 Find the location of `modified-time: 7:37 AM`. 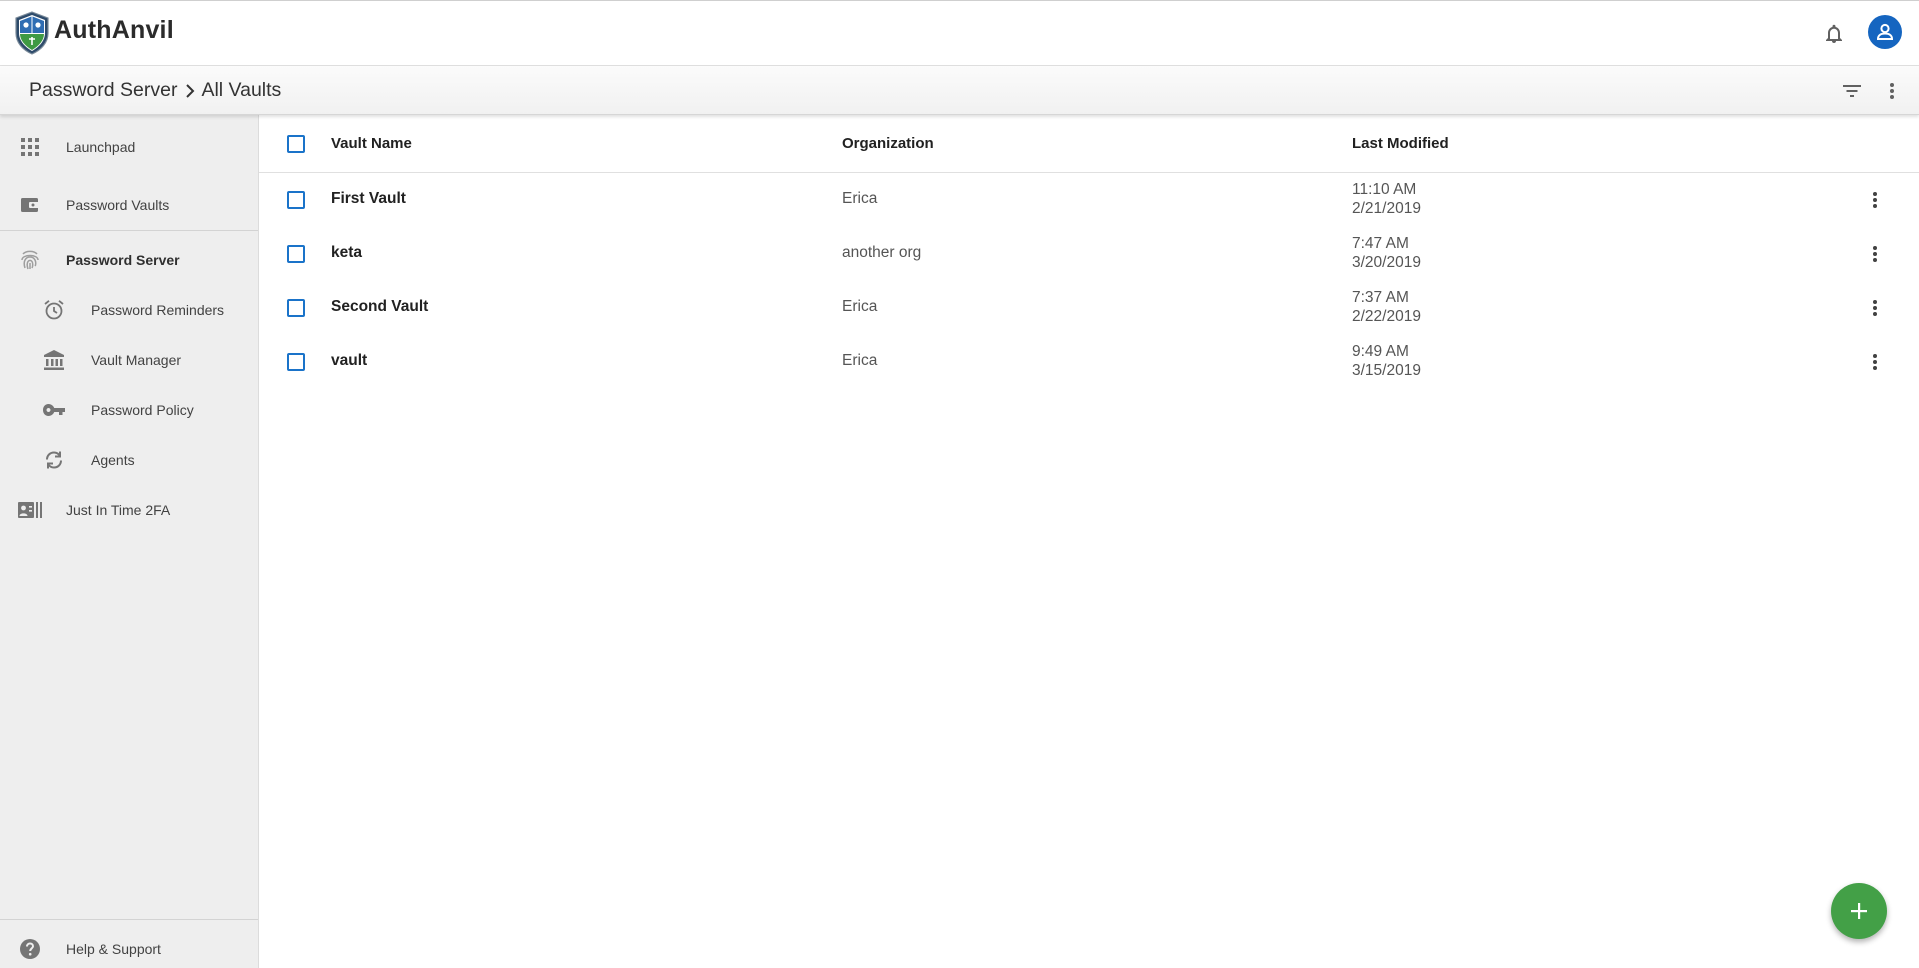

modified-time: 7:37 AM is located at coordinates (1380, 297).